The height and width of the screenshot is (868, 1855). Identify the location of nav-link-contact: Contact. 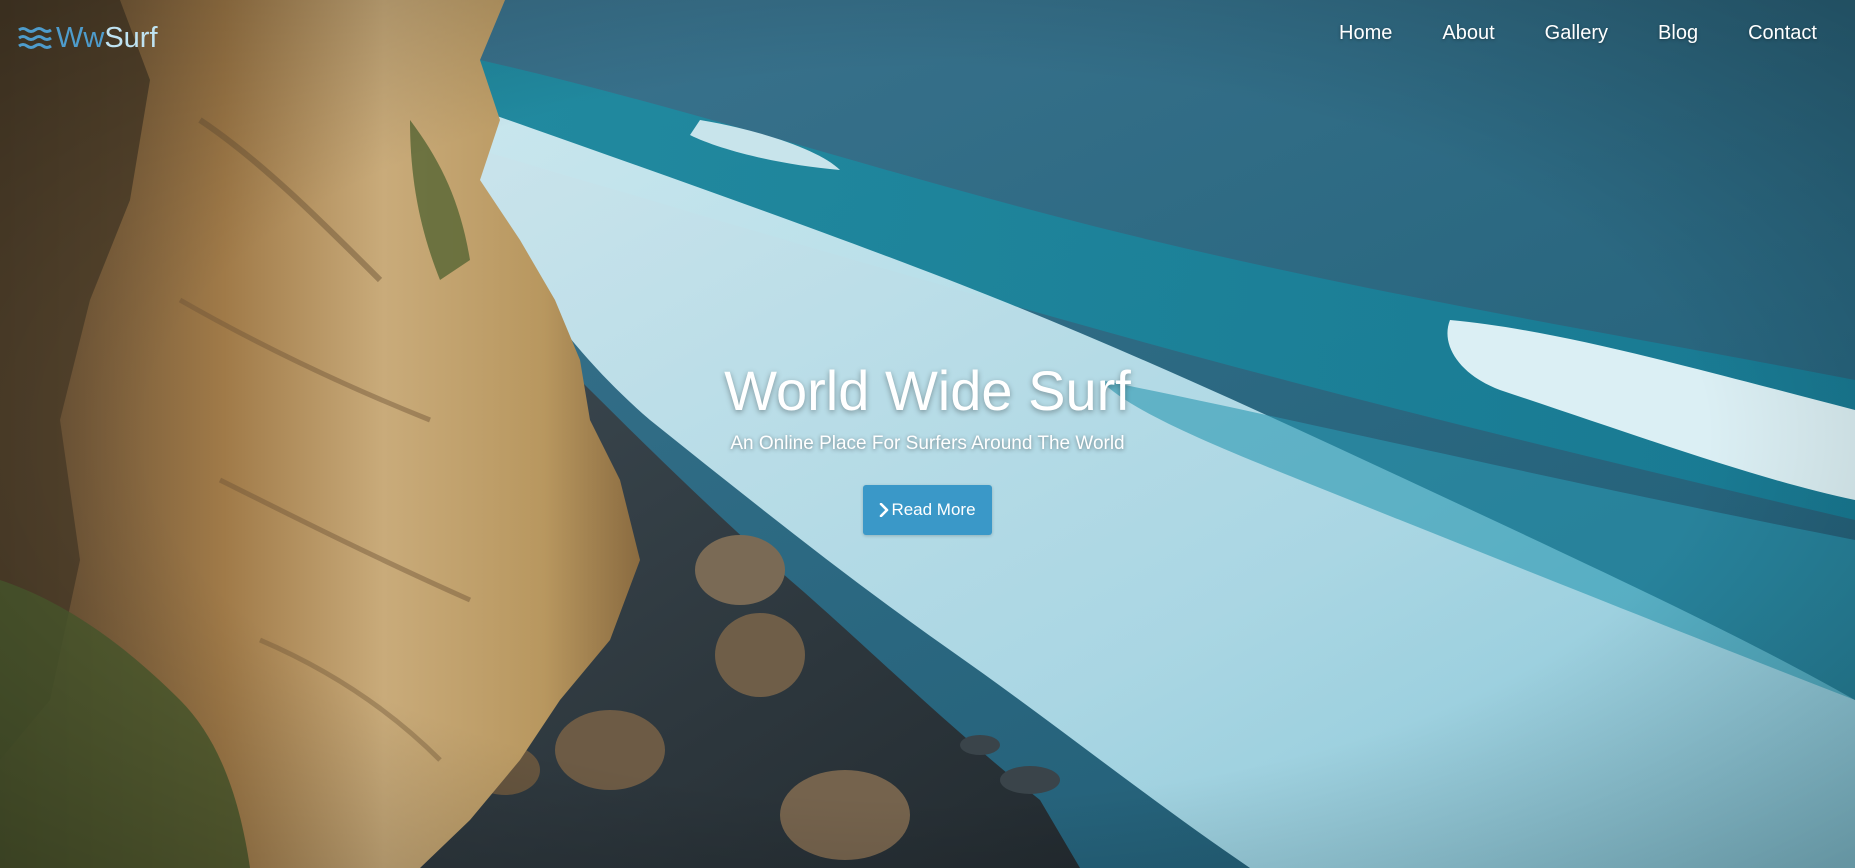
(1782, 33).